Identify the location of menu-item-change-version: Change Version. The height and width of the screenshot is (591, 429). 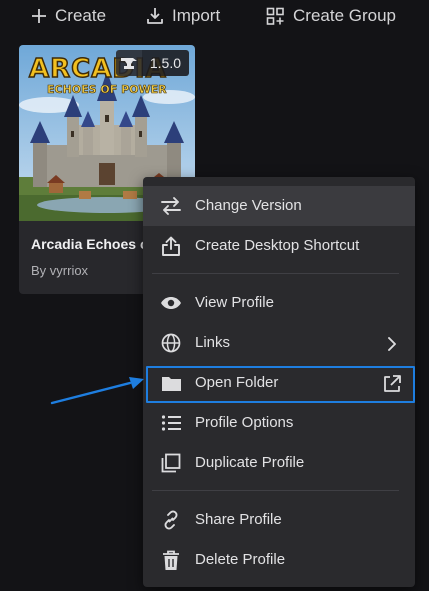
(279, 206).